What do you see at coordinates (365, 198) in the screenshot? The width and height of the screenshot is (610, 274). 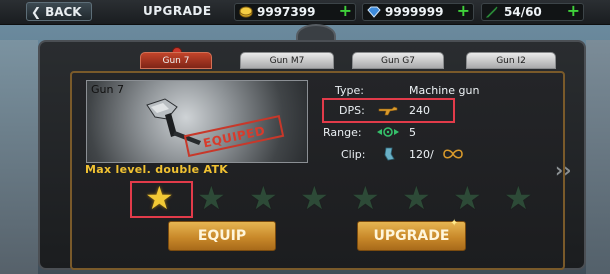 I see `star-icon-5: ★` at bounding box center [365, 198].